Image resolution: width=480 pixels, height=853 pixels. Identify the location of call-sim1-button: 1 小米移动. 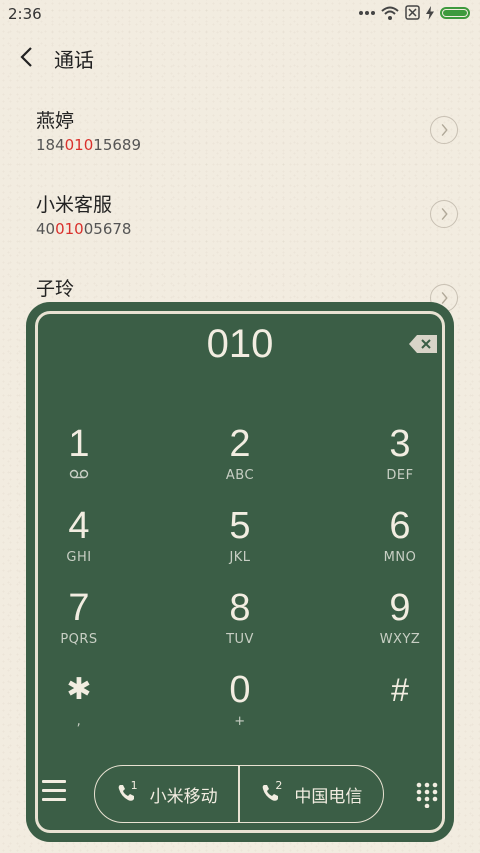
(166, 794).